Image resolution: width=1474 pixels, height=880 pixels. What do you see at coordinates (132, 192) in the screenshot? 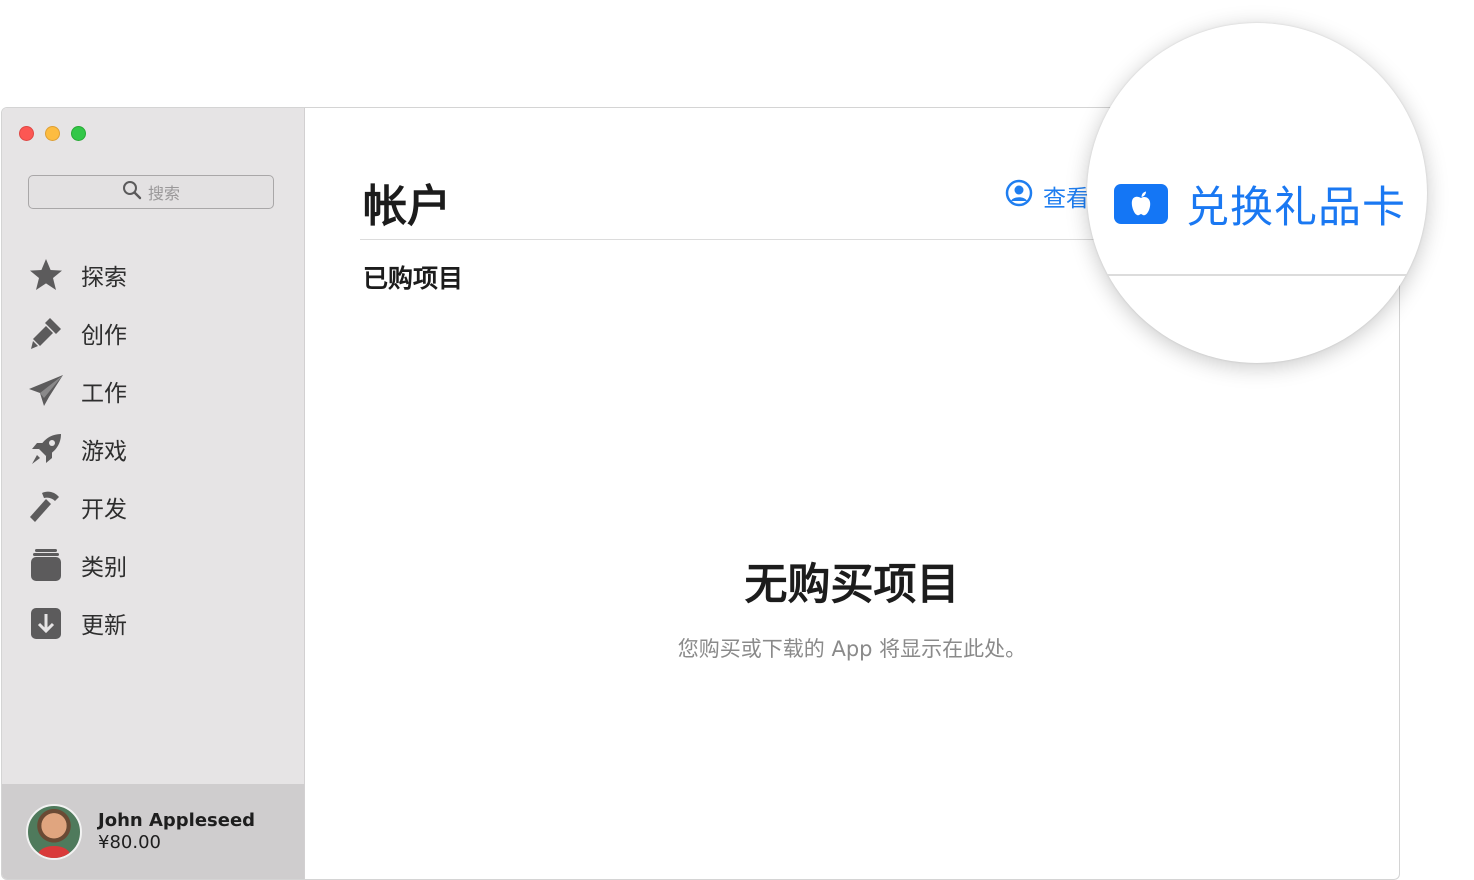
I see `search-icon` at bounding box center [132, 192].